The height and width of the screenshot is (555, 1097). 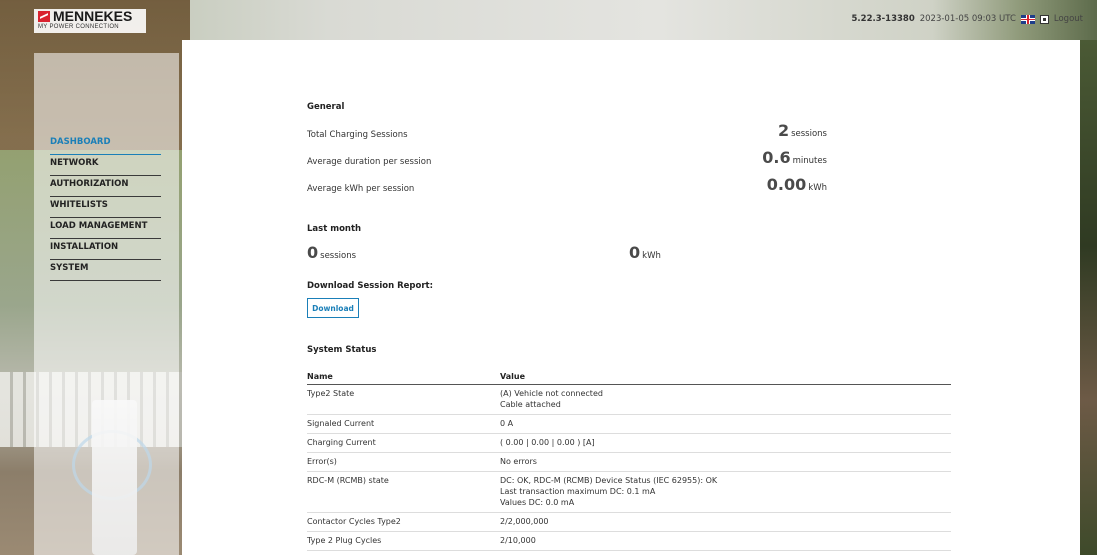 I want to click on status-value-line: No errors, so click(x=518, y=461).